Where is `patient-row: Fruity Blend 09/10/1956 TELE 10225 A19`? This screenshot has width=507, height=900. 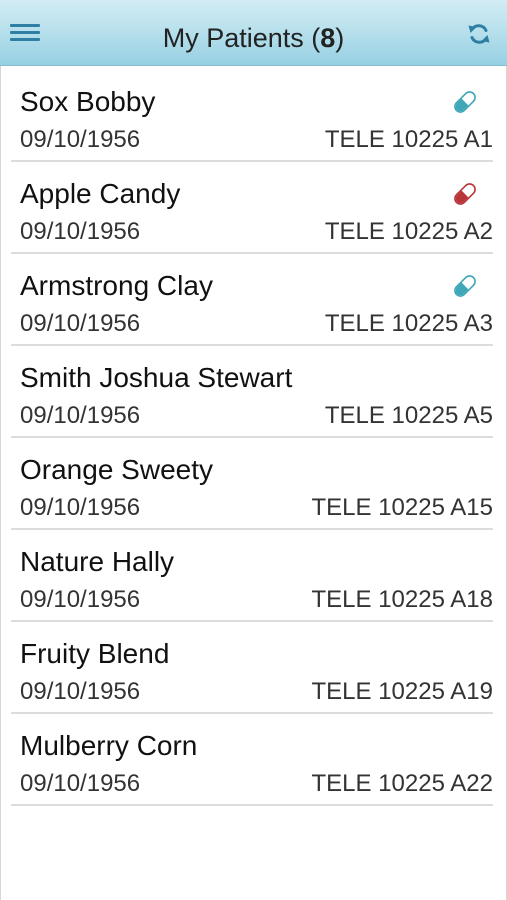 patient-row: Fruity Blend 09/10/1956 TELE 10225 A19 is located at coordinates (252, 668).